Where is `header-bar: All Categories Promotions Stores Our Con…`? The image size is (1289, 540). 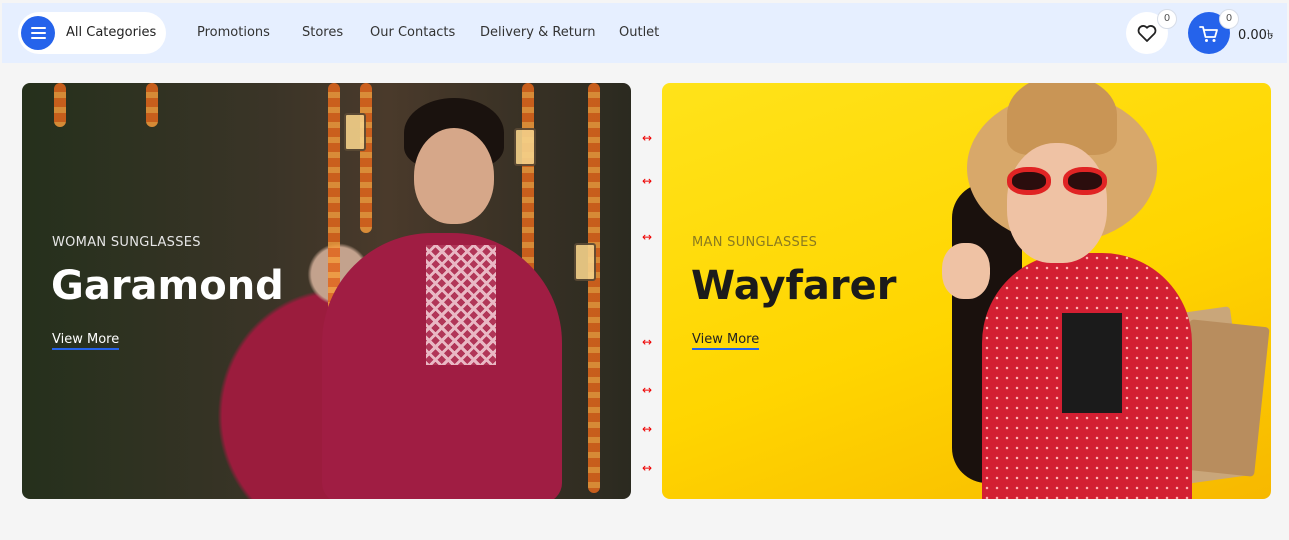
header-bar: All Categories Promotions Stores Our Con… is located at coordinates (644, 33).